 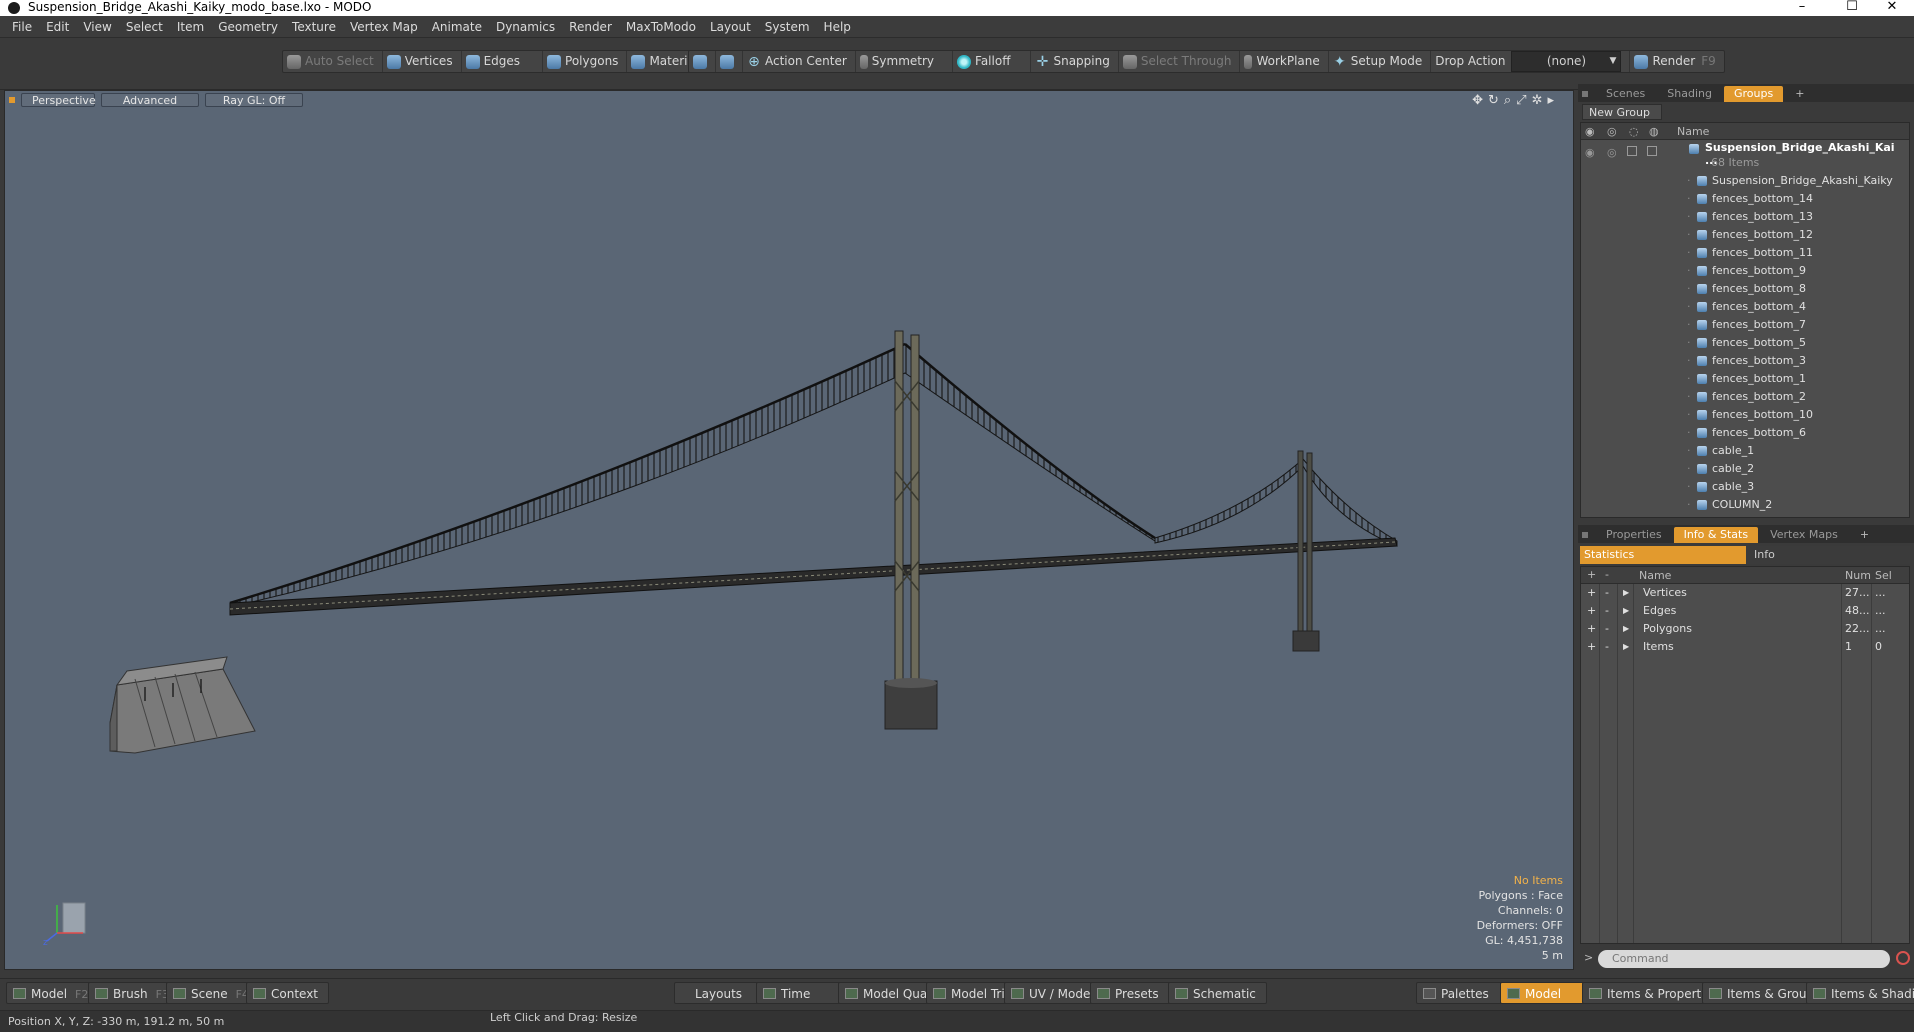 I want to click on transform-button, so click(x=702, y=61).